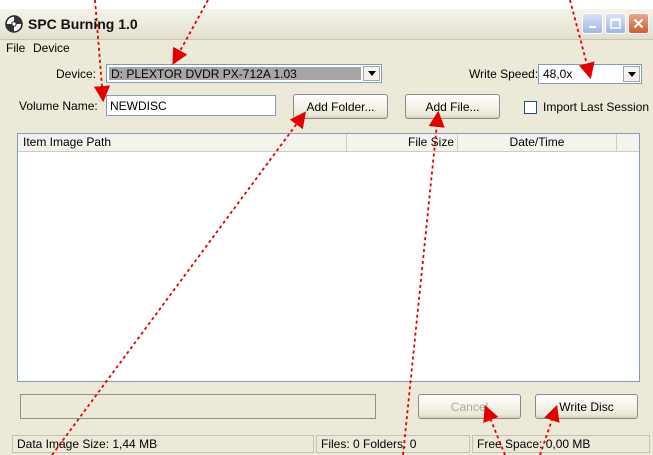  I want to click on status-files: Files: 0 Folders: 0, so click(393, 444).